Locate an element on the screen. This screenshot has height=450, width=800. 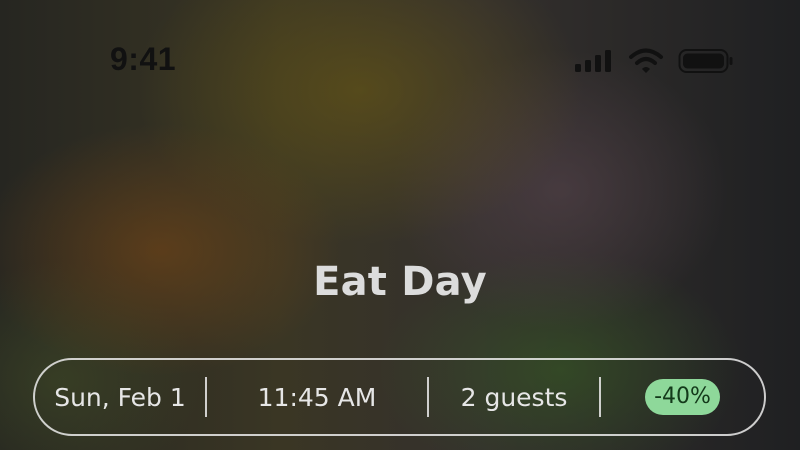
date-selector: Sun, Feb 1 is located at coordinates (120, 397).